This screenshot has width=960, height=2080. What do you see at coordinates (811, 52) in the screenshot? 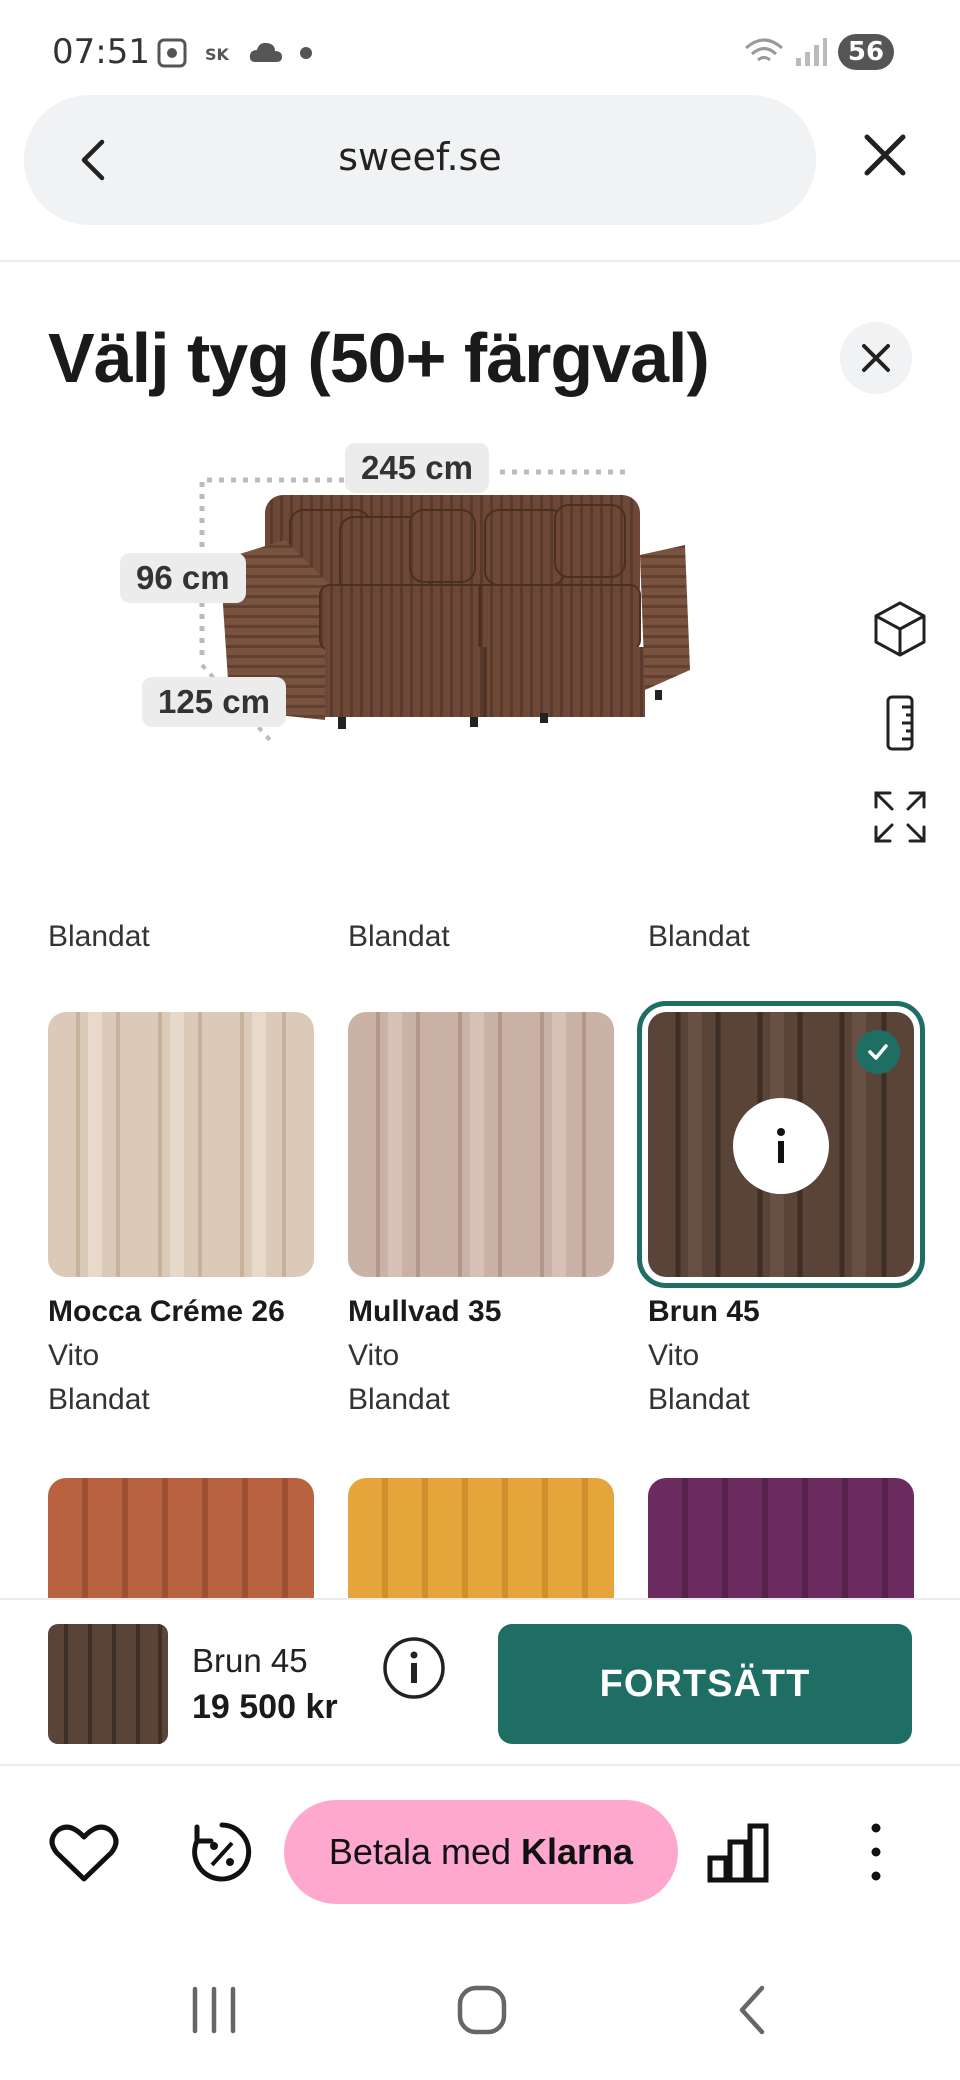
I see `signal-icon` at bounding box center [811, 52].